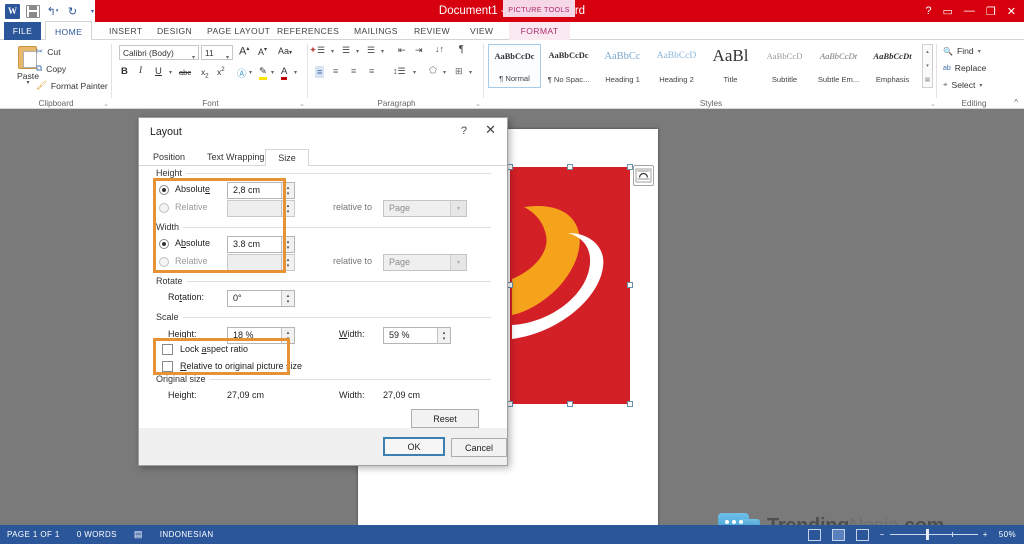 The width and height of the screenshot is (1024, 544). Describe the element at coordinates (432, 31) in the screenshot. I see `tab-review: REVIEW` at that location.